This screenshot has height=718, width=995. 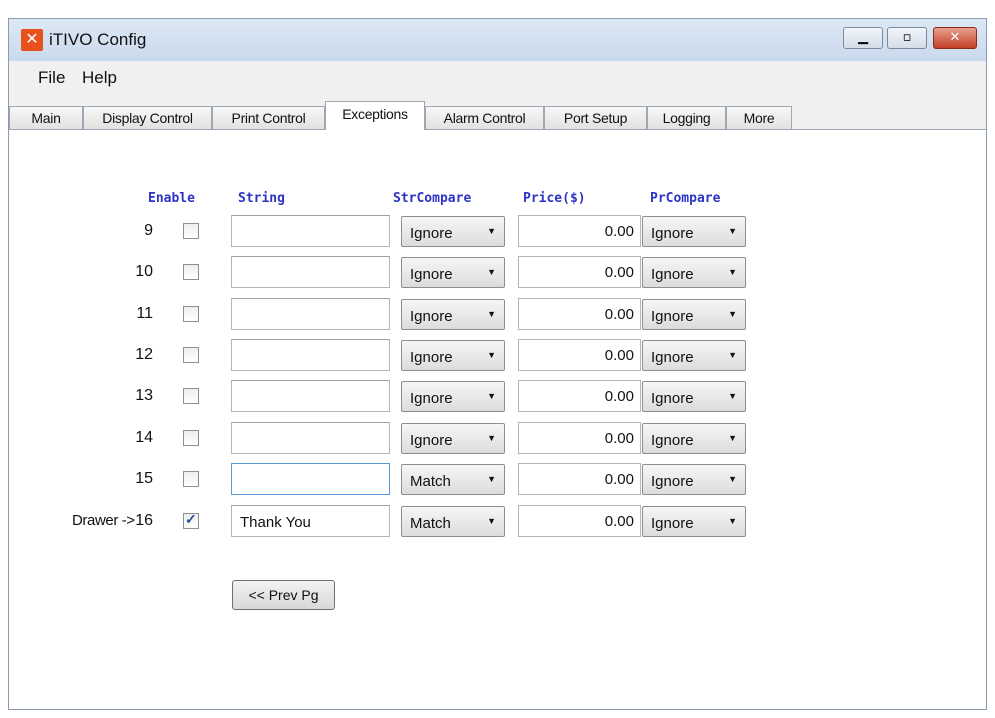 I want to click on tab-exceptions: Exceptions, so click(x=375, y=115).